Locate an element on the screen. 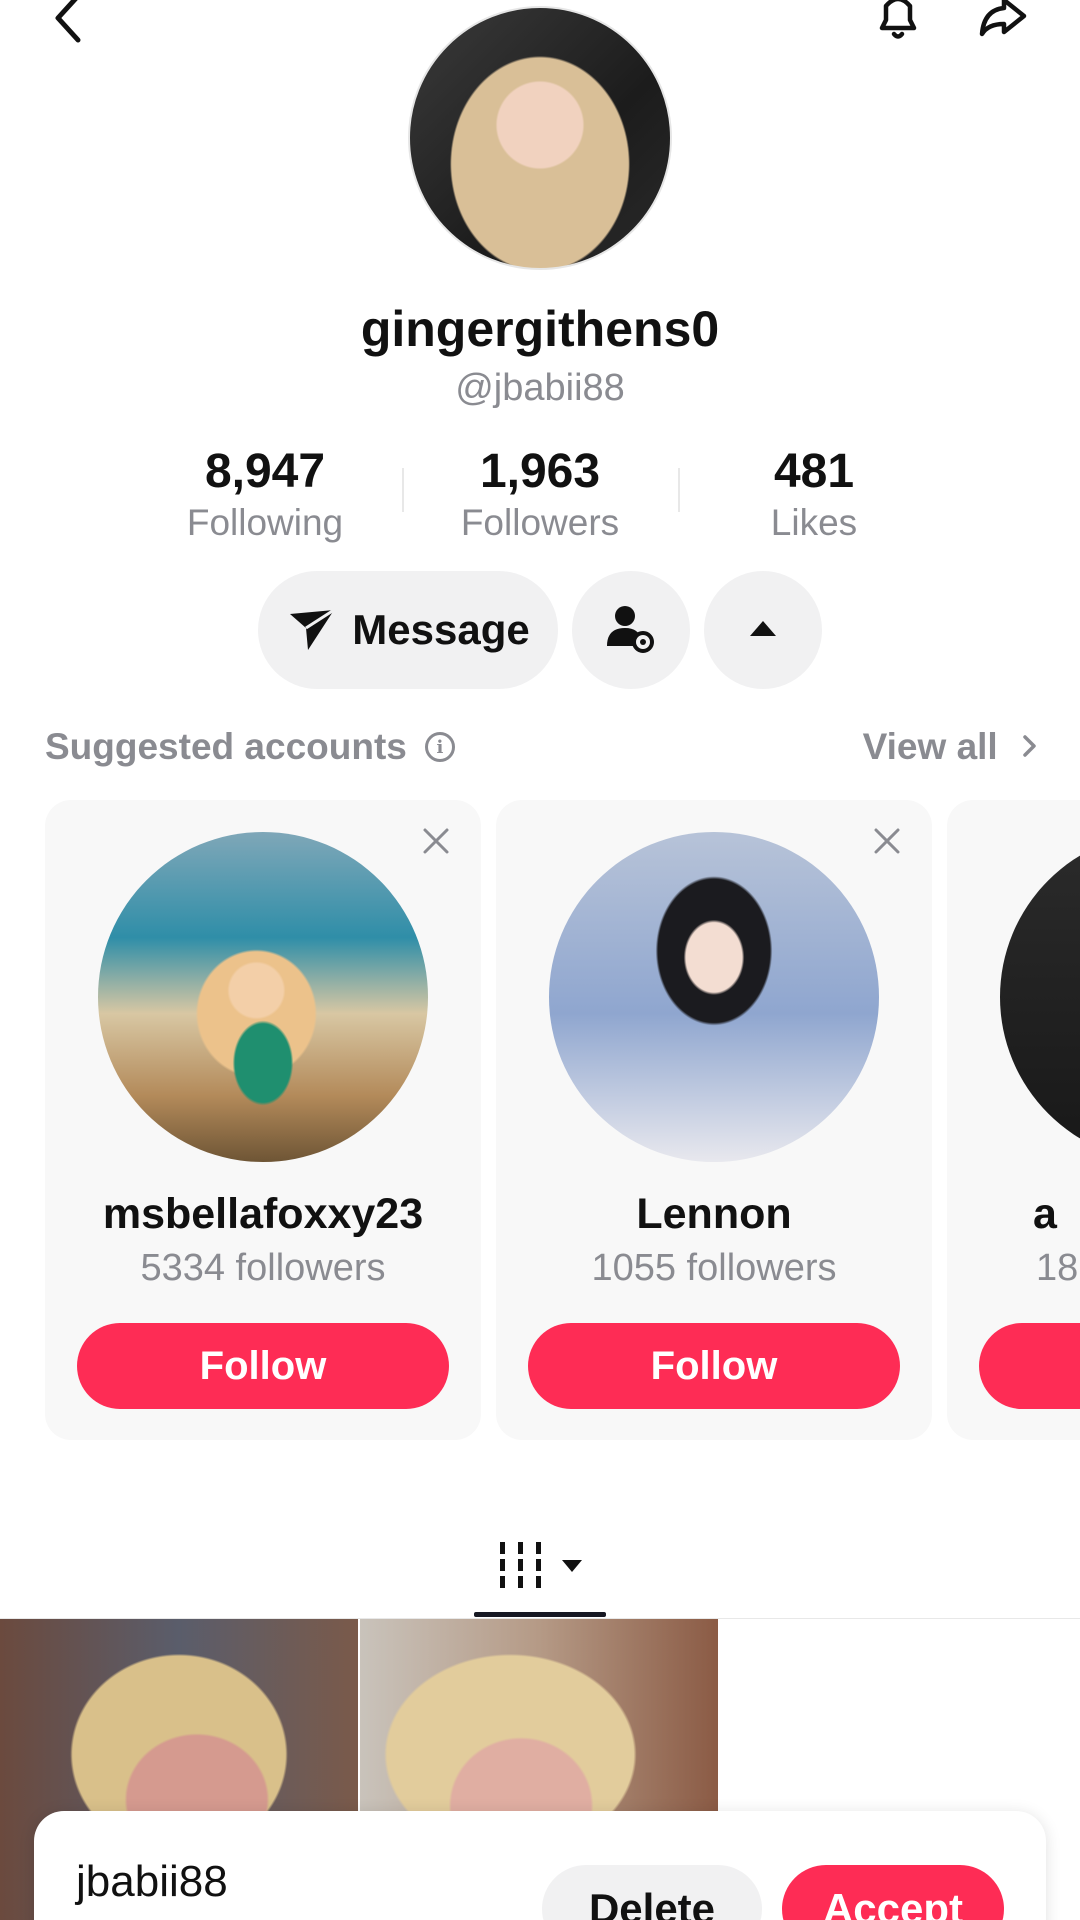  suggested-followers: 18 is located at coordinates (1057, 1268).